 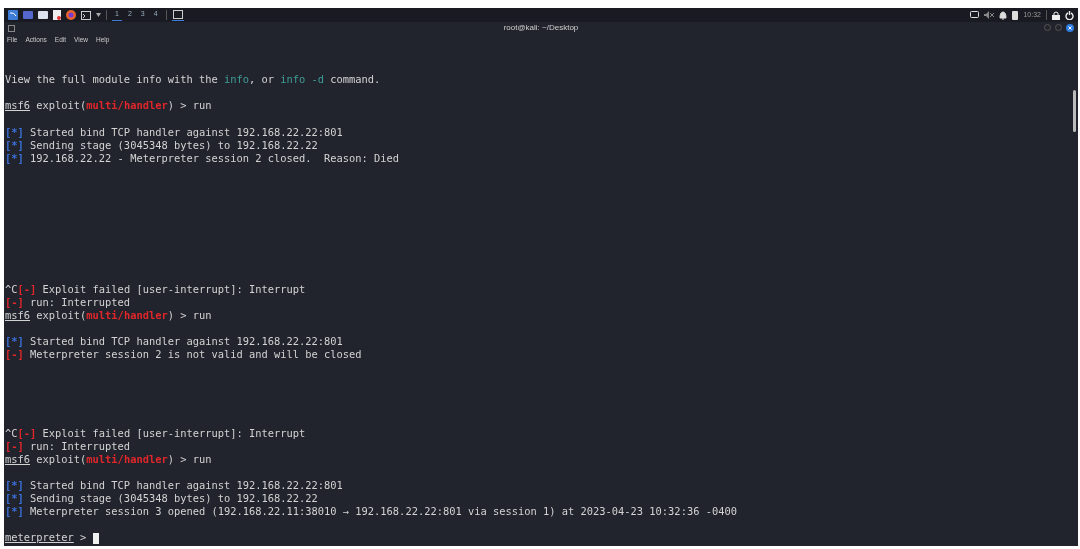 I want to click on battery-icon, so click(x=1015, y=15).